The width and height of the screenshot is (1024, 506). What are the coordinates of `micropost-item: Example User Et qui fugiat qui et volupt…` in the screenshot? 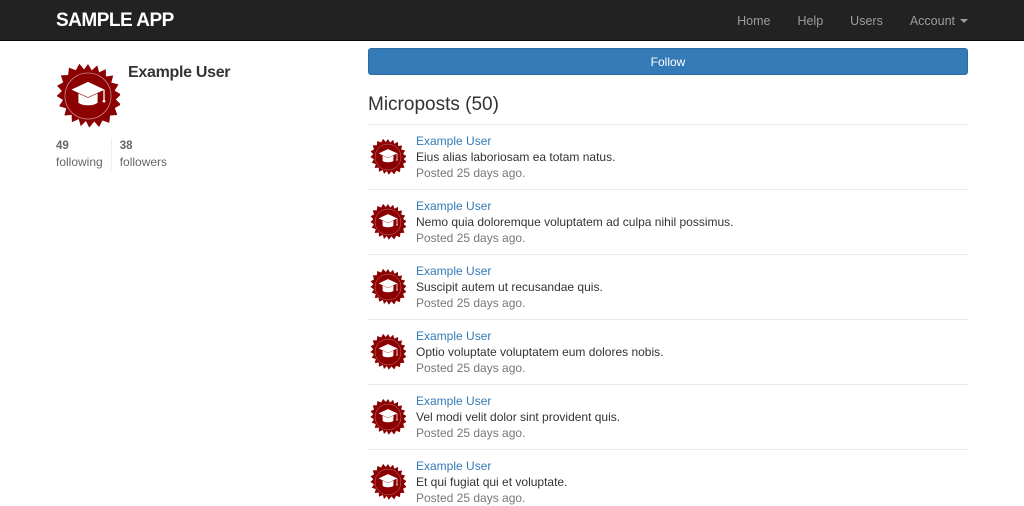 It's located at (668, 478).